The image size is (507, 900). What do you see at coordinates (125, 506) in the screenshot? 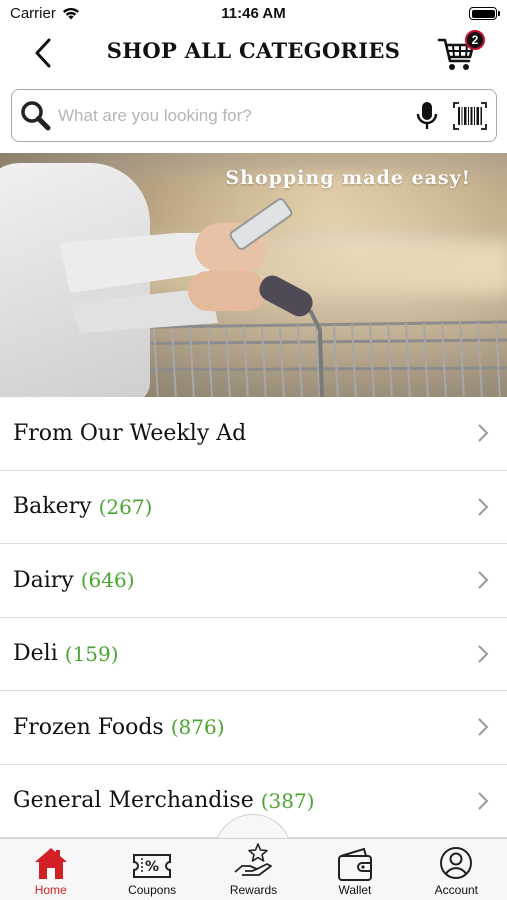
I see `category-count: (267)` at bounding box center [125, 506].